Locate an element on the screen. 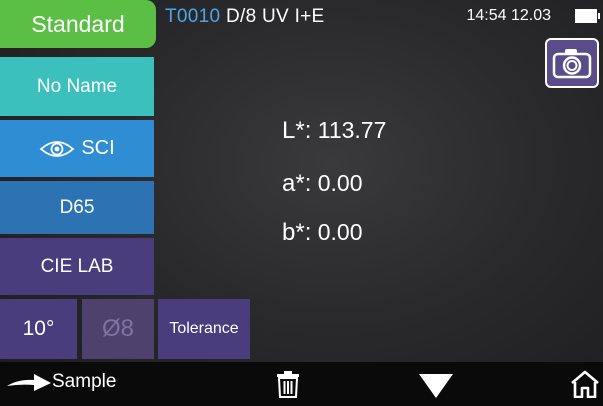  sample-name-button: No Name is located at coordinates (77, 86).